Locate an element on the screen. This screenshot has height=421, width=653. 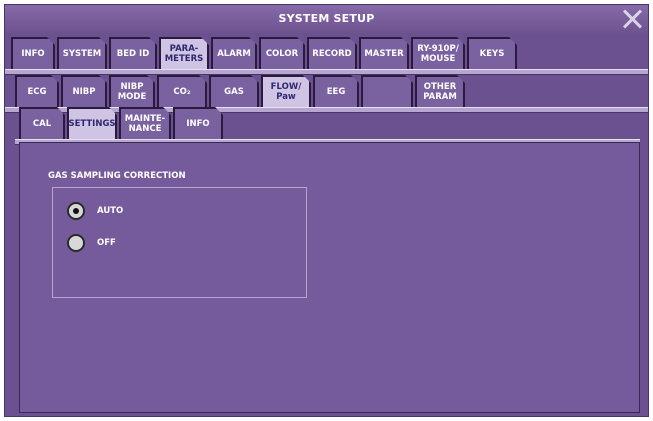
tab-cal: CAL is located at coordinates (42, 123).